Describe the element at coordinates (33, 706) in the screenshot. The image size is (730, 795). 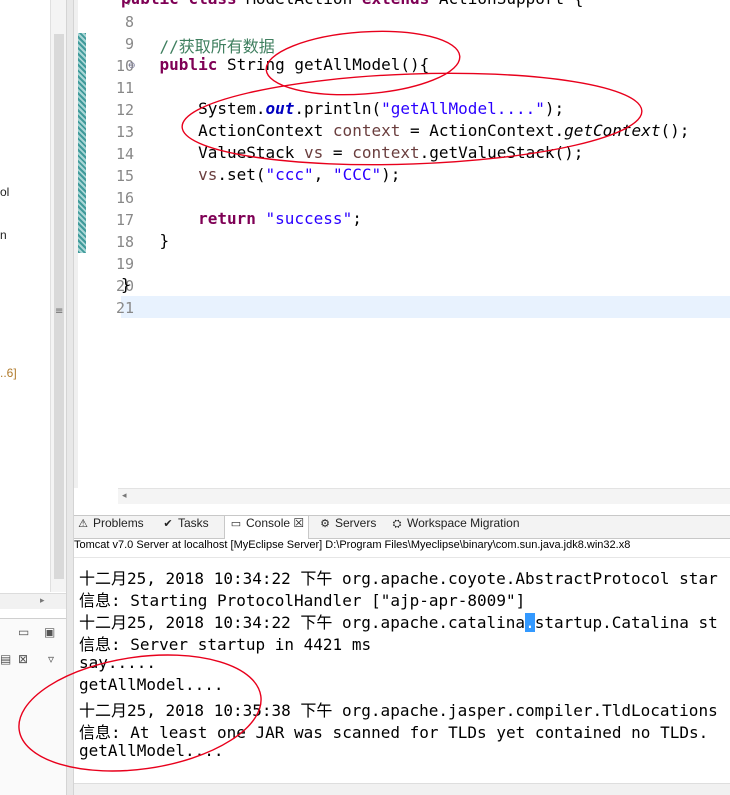
I see `outline-panel-fragment: ▭ ▣ ▤ ⊠ ▿` at that location.